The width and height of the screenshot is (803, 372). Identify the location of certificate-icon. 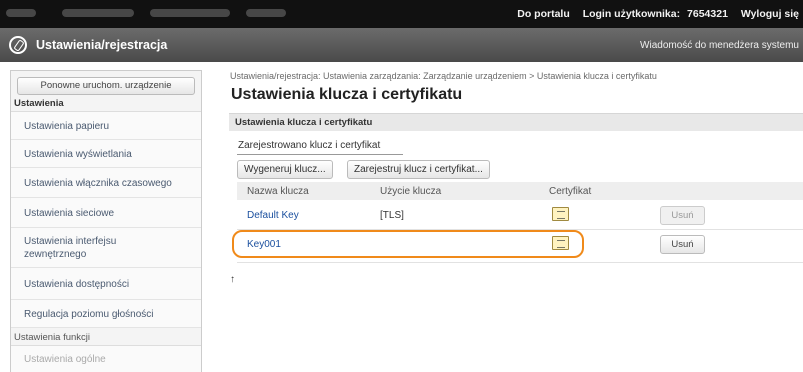
(560, 214).